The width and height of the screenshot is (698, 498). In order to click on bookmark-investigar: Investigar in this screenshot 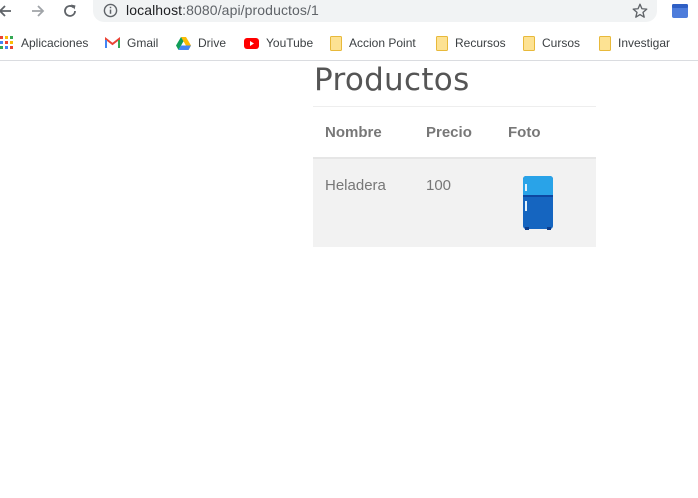, I will do `click(634, 43)`.